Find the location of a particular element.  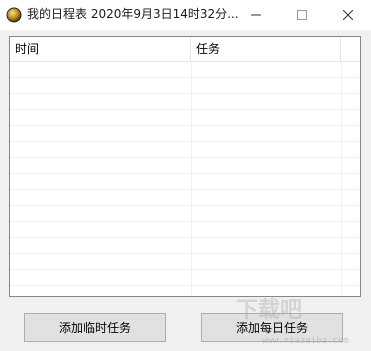

column-header-time: 时间 is located at coordinates (100, 49).